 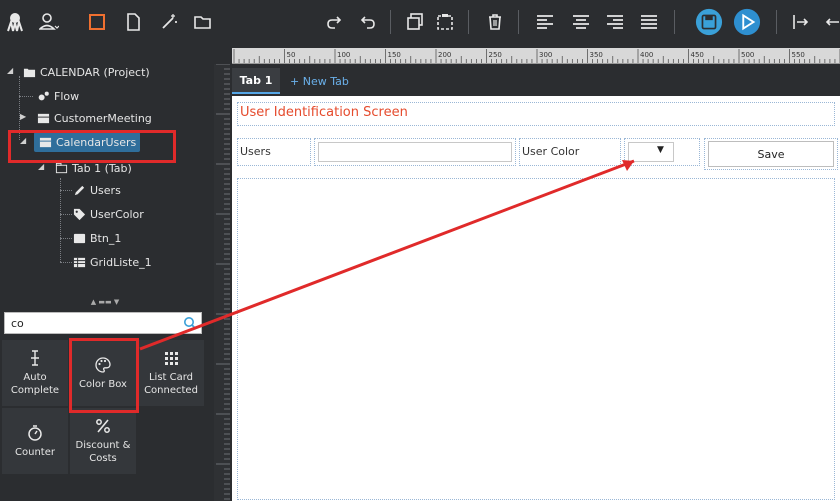 What do you see at coordinates (105, 190) in the screenshot?
I see `tree-item-label: Users` at bounding box center [105, 190].